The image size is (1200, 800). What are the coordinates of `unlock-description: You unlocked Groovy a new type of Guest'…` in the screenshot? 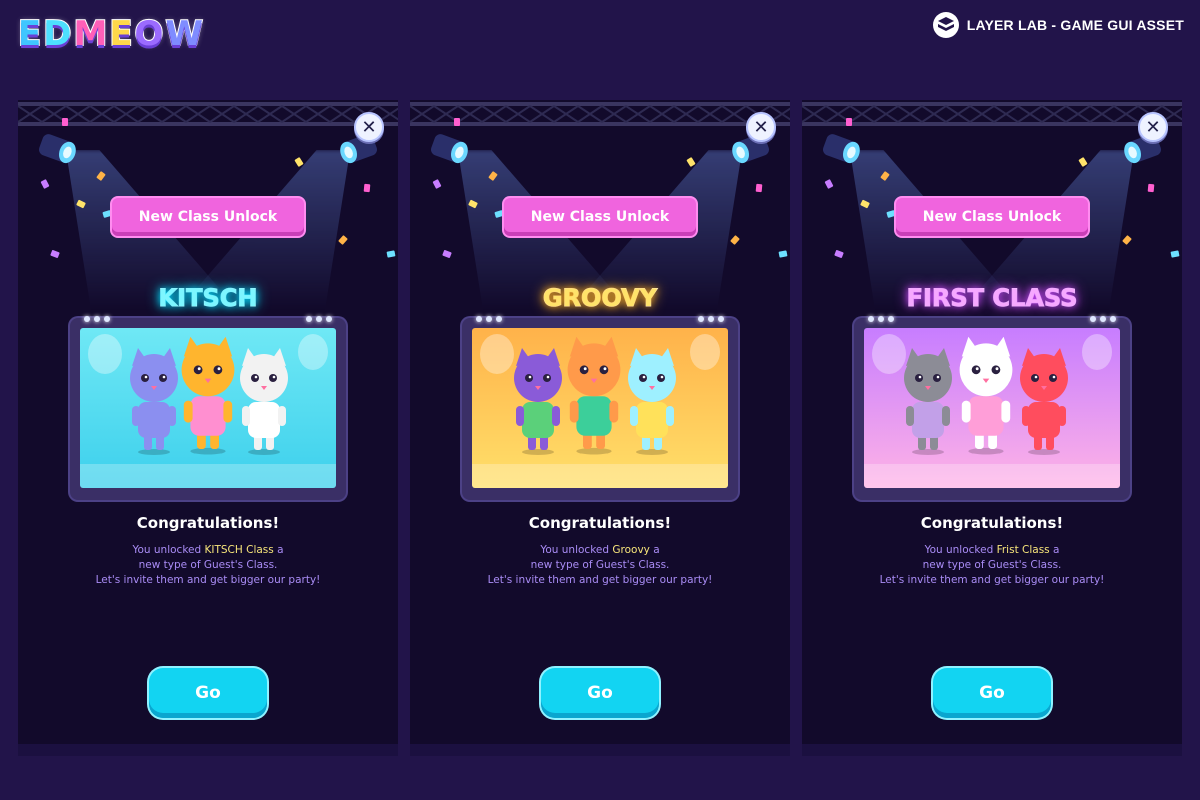 It's located at (600, 565).